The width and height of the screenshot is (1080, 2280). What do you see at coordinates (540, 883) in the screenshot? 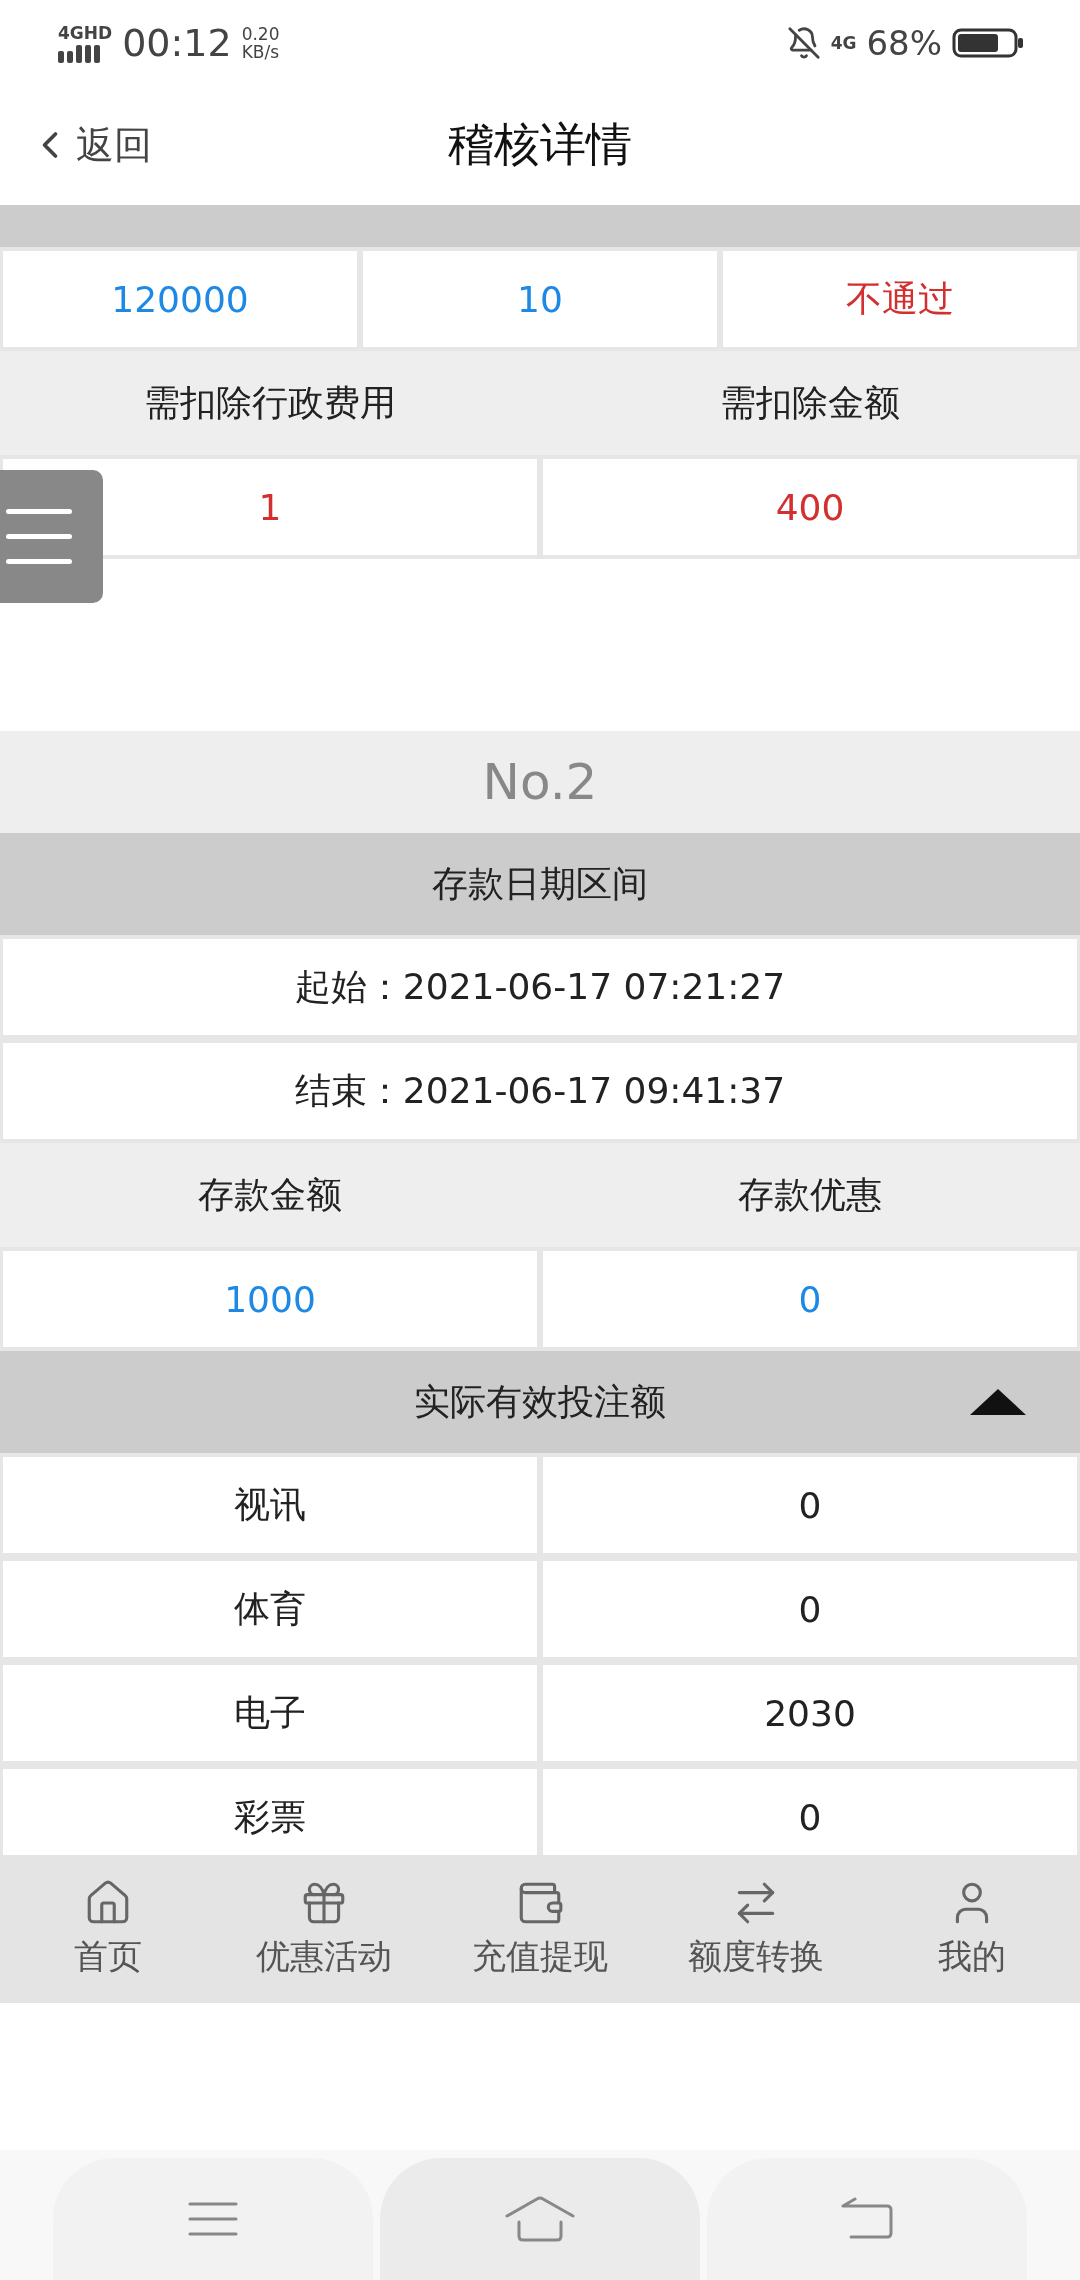
I see `section-title: 存款日期区间` at bounding box center [540, 883].